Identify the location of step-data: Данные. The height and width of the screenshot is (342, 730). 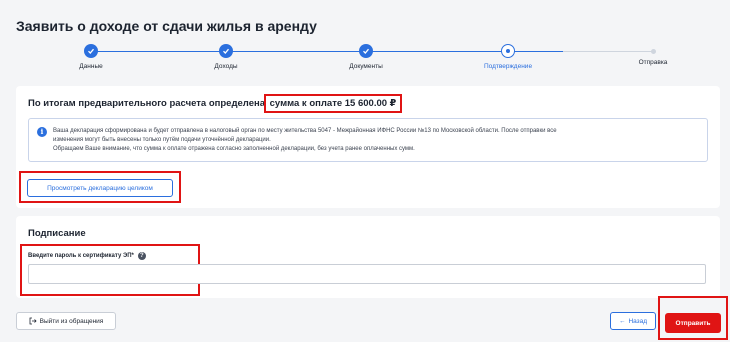
(91, 57).